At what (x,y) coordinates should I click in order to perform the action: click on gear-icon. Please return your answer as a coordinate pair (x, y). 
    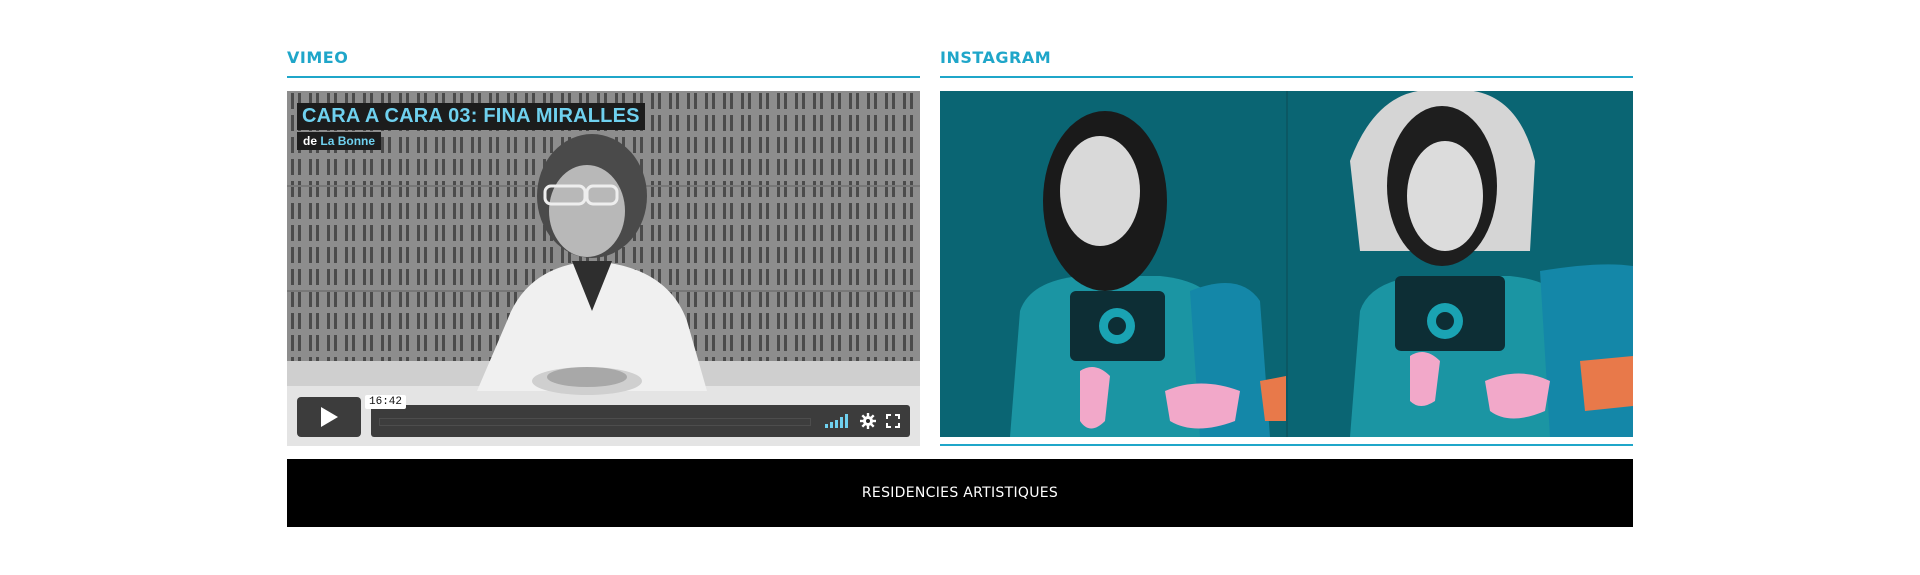
    Looking at the image, I should click on (868, 421).